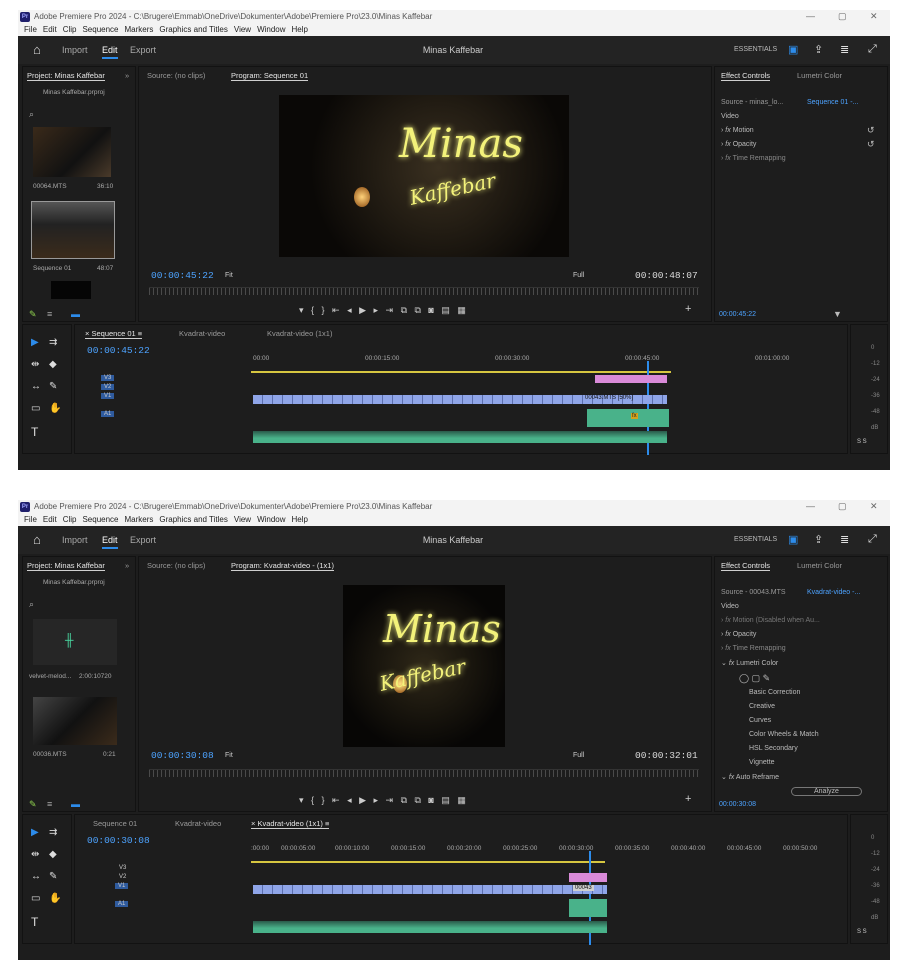  Describe the element at coordinates (430, 889) in the screenshot. I see `clip-video-v1` at that location.